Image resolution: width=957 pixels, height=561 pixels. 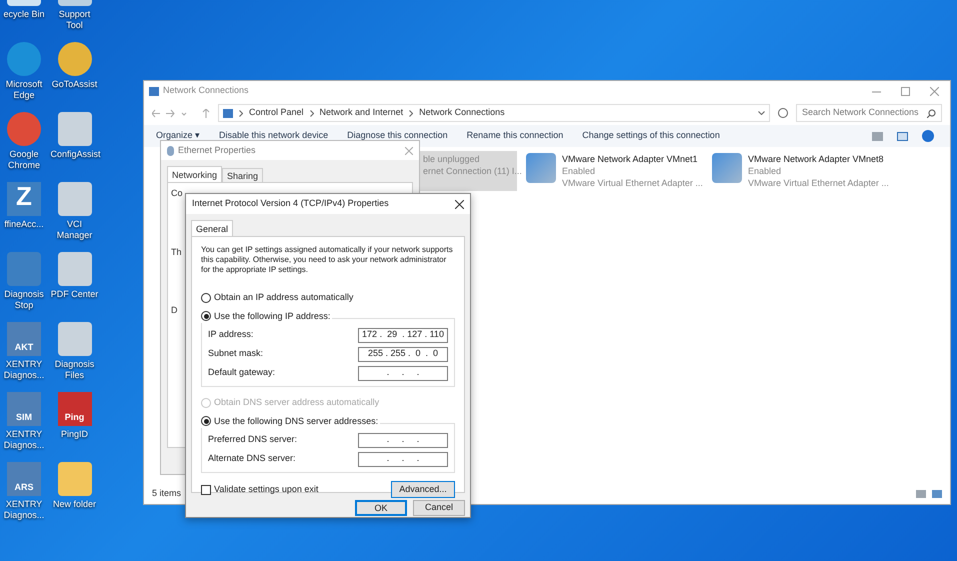 What do you see at coordinates (181, 113) in the screenshot?
I see `navigation-arrows-icon` at bounding box center [181, 113].